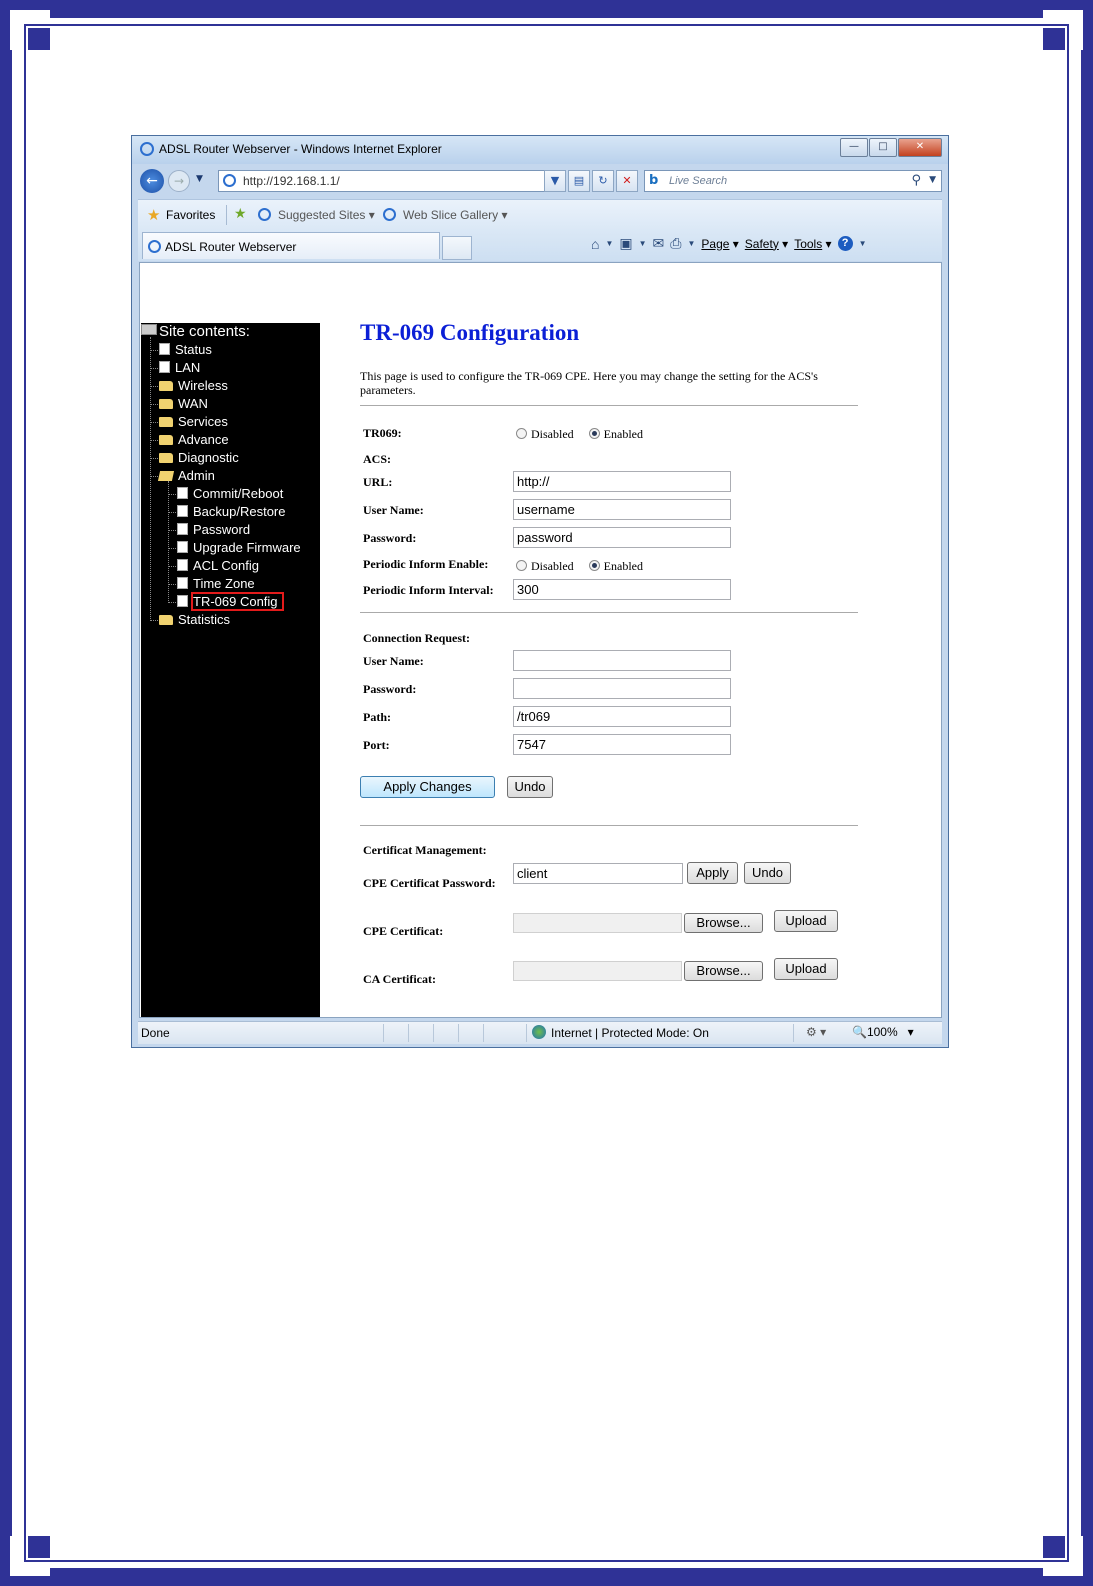 The width and height of the screenshot is (1093, 1586). I want to click on safety-menu: Safety ▾, so click(766, 244).